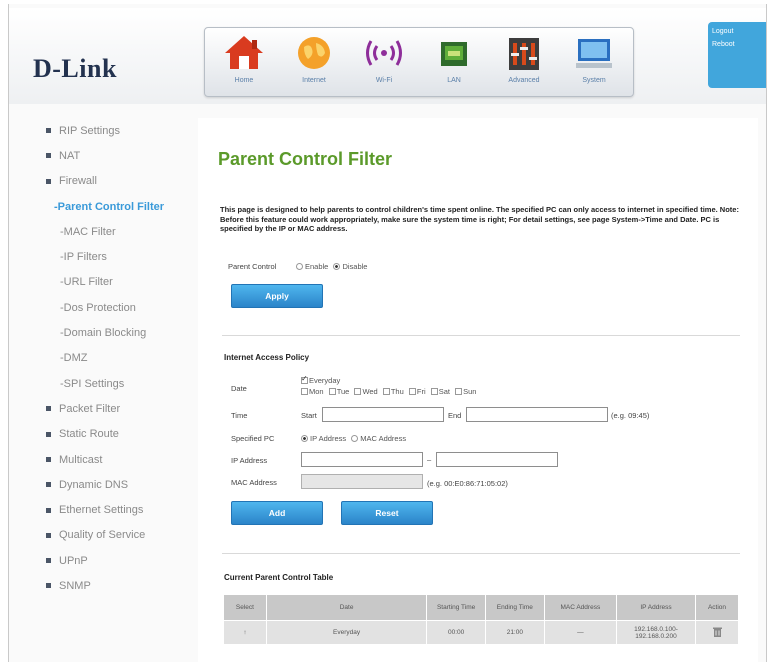  I want to click on thu-checkbox, so click(386, 391).